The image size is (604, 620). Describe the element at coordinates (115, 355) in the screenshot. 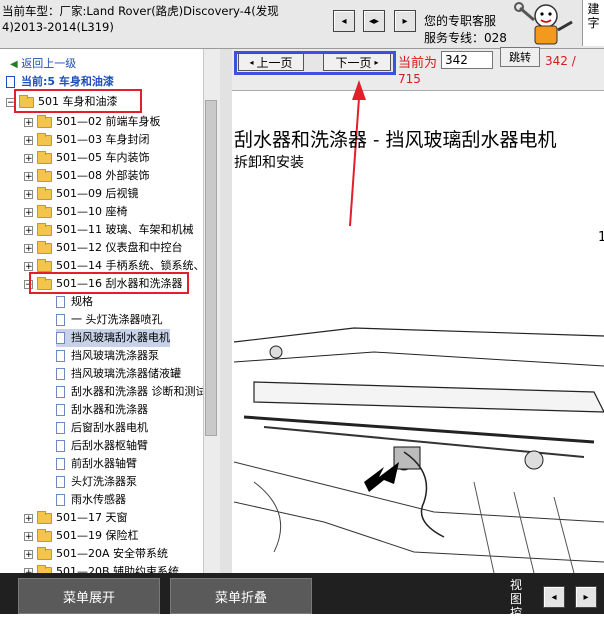

I see `tree-doc-item-label: 挡风玻璃洗涤器泵` at that location.